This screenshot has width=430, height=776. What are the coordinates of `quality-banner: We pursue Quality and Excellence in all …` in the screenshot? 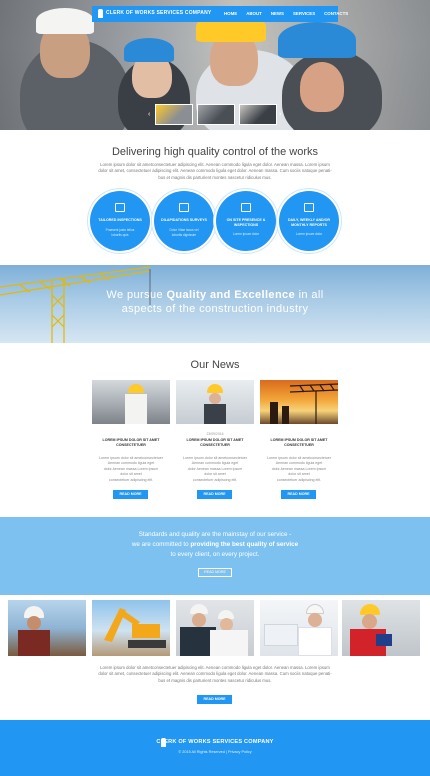 It's located at (215, 304).